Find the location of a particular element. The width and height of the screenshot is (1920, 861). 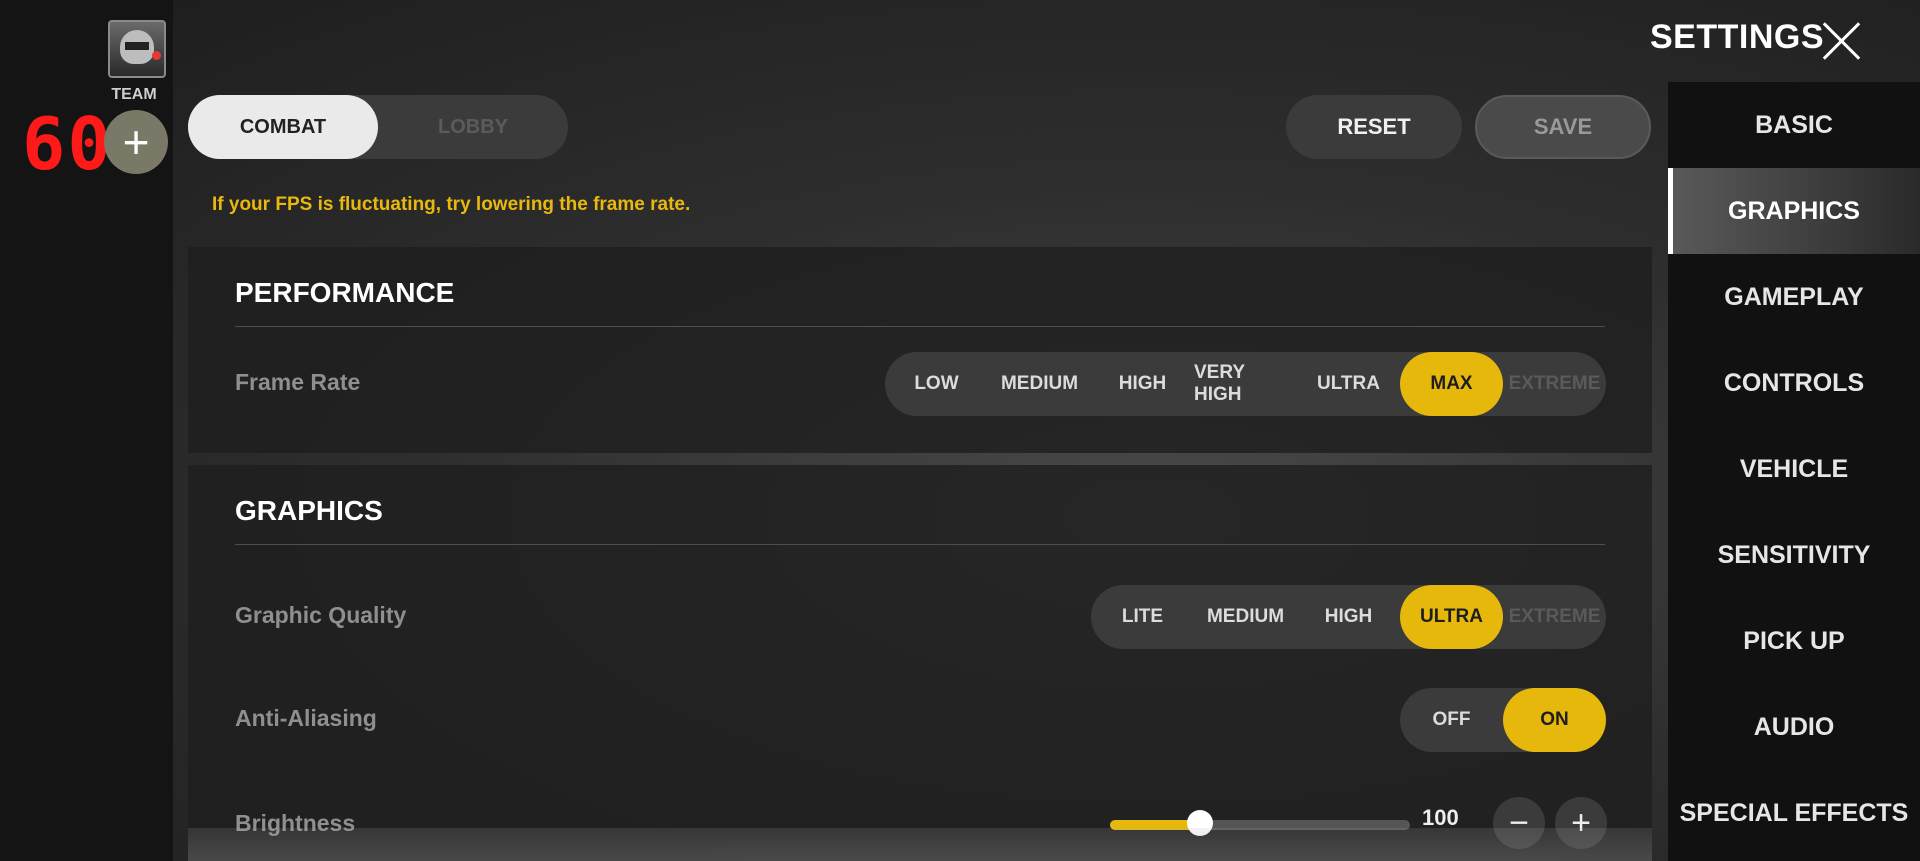

tab-combat: COMBAT is located at coordinates (283, 127).